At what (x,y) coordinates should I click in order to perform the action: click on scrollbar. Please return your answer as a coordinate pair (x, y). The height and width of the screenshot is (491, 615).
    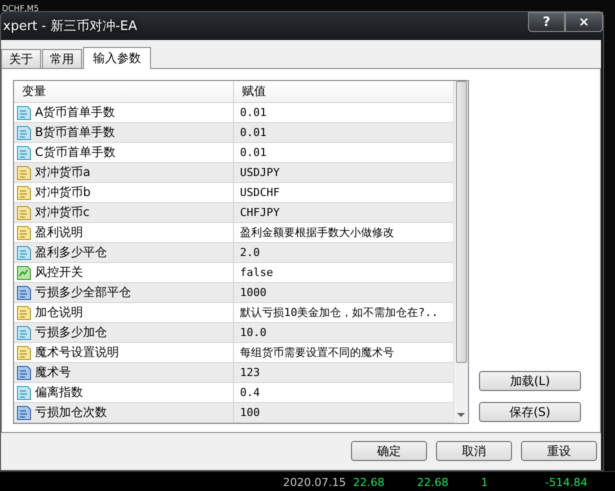
    Looking at the image, I should click on (460, 252).